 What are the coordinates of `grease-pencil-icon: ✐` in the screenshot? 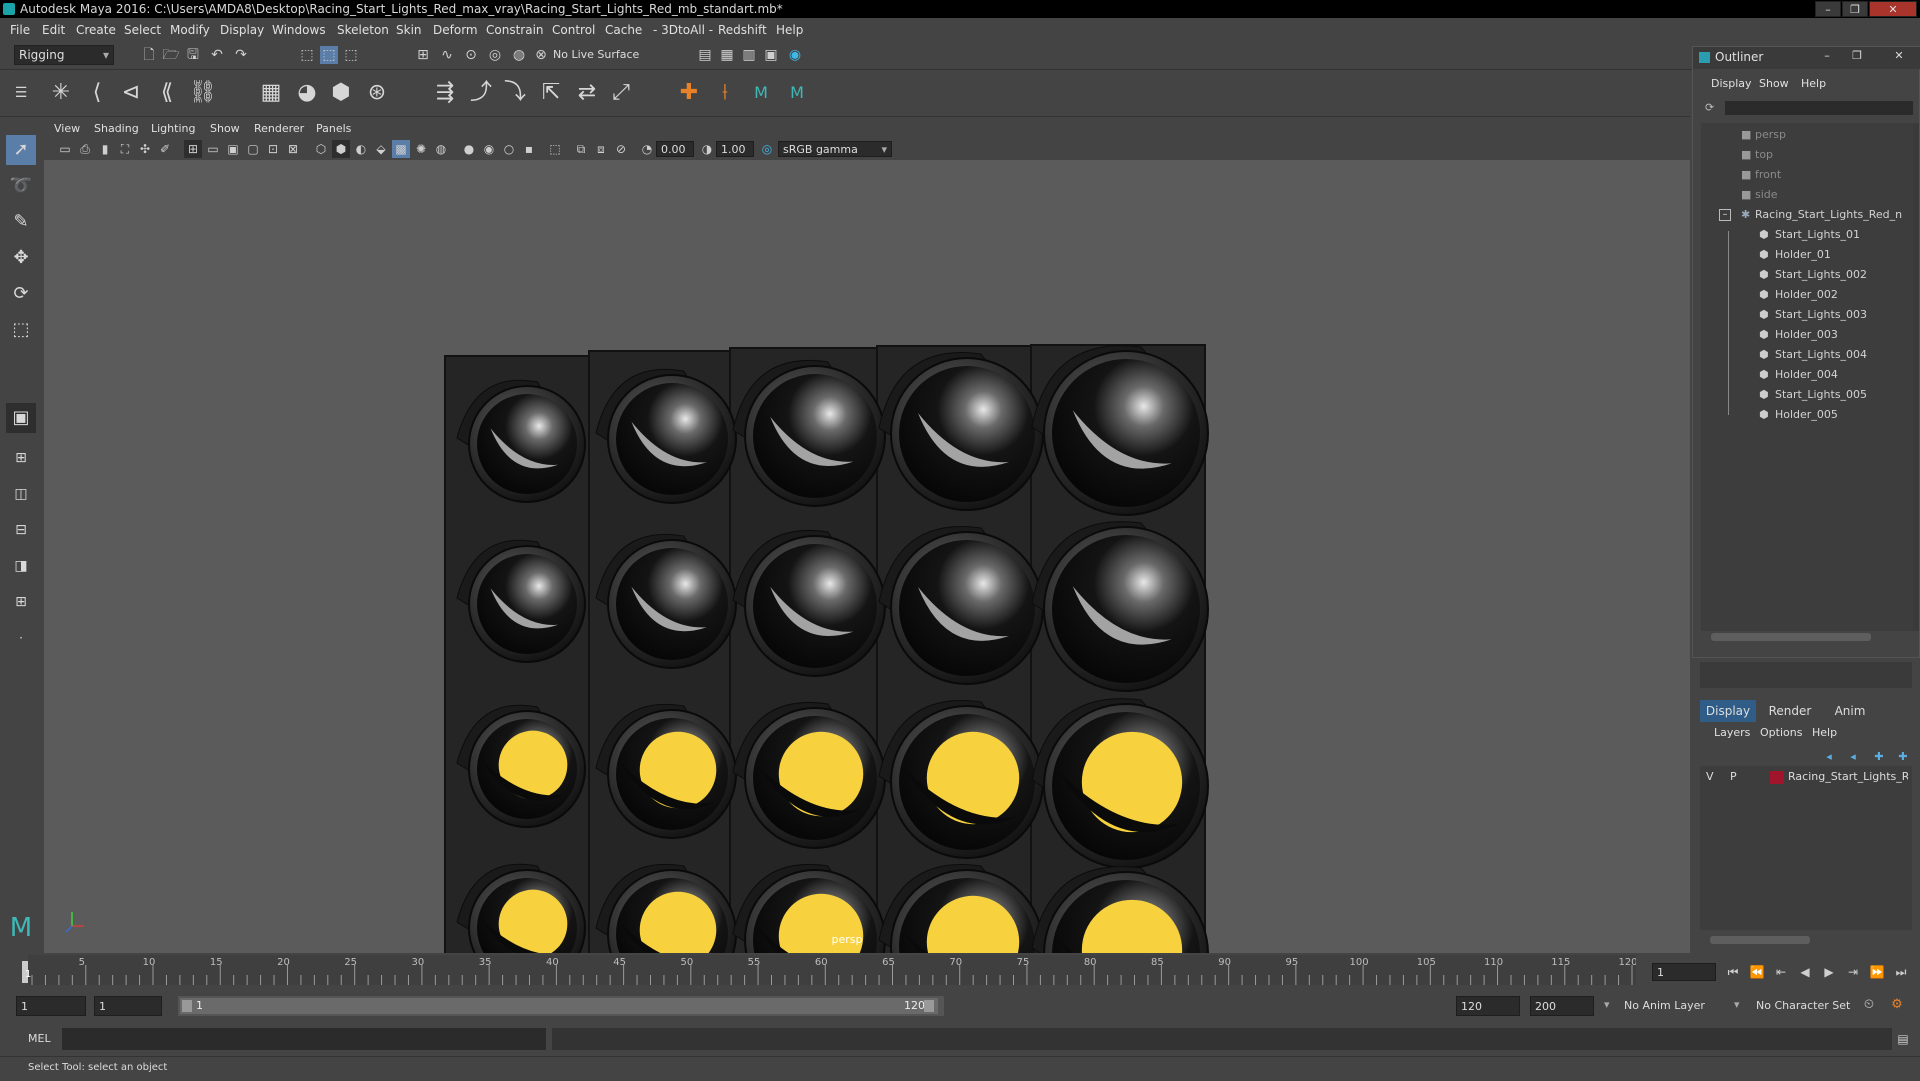 It's located at (165, 149).